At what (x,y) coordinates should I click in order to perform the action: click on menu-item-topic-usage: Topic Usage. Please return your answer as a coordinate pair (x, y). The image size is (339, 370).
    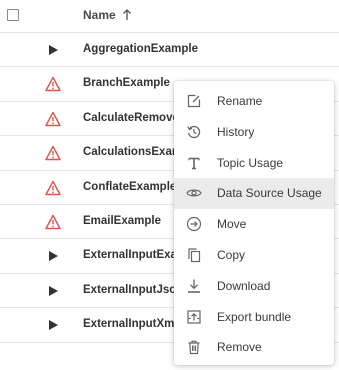
    Looking at the image, I should click on (254, 163).